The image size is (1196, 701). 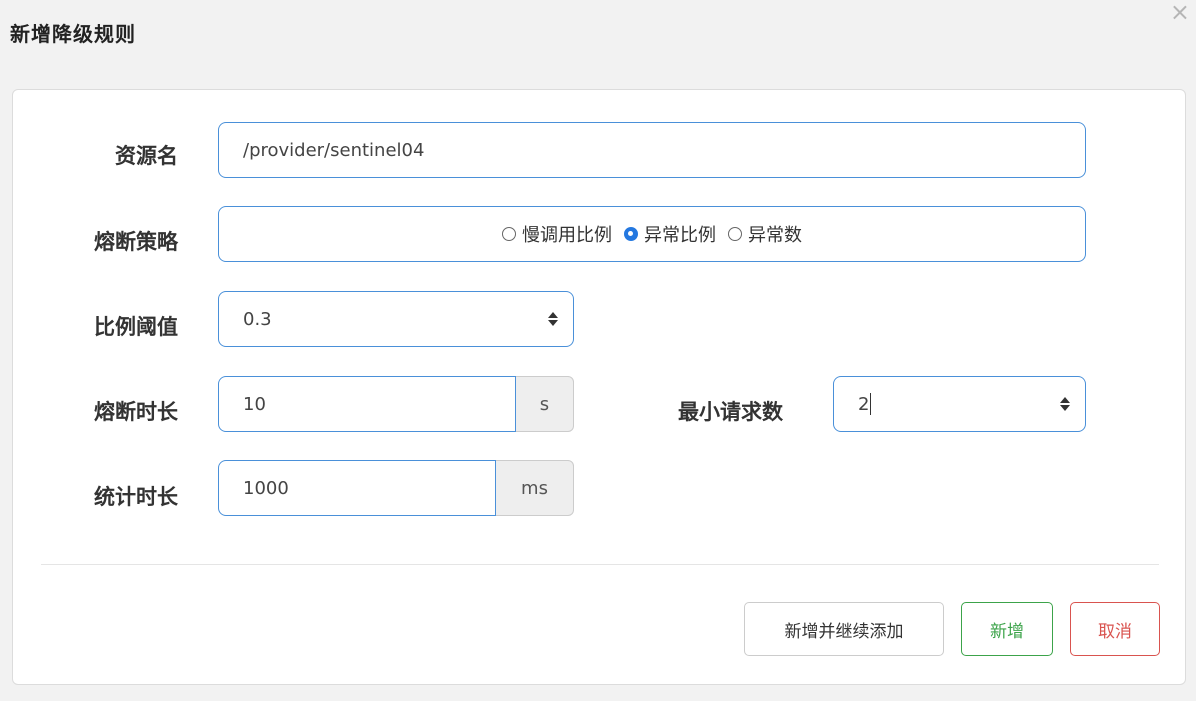 I want to click on break-duration-unit: s, so click(x=545, y=404).